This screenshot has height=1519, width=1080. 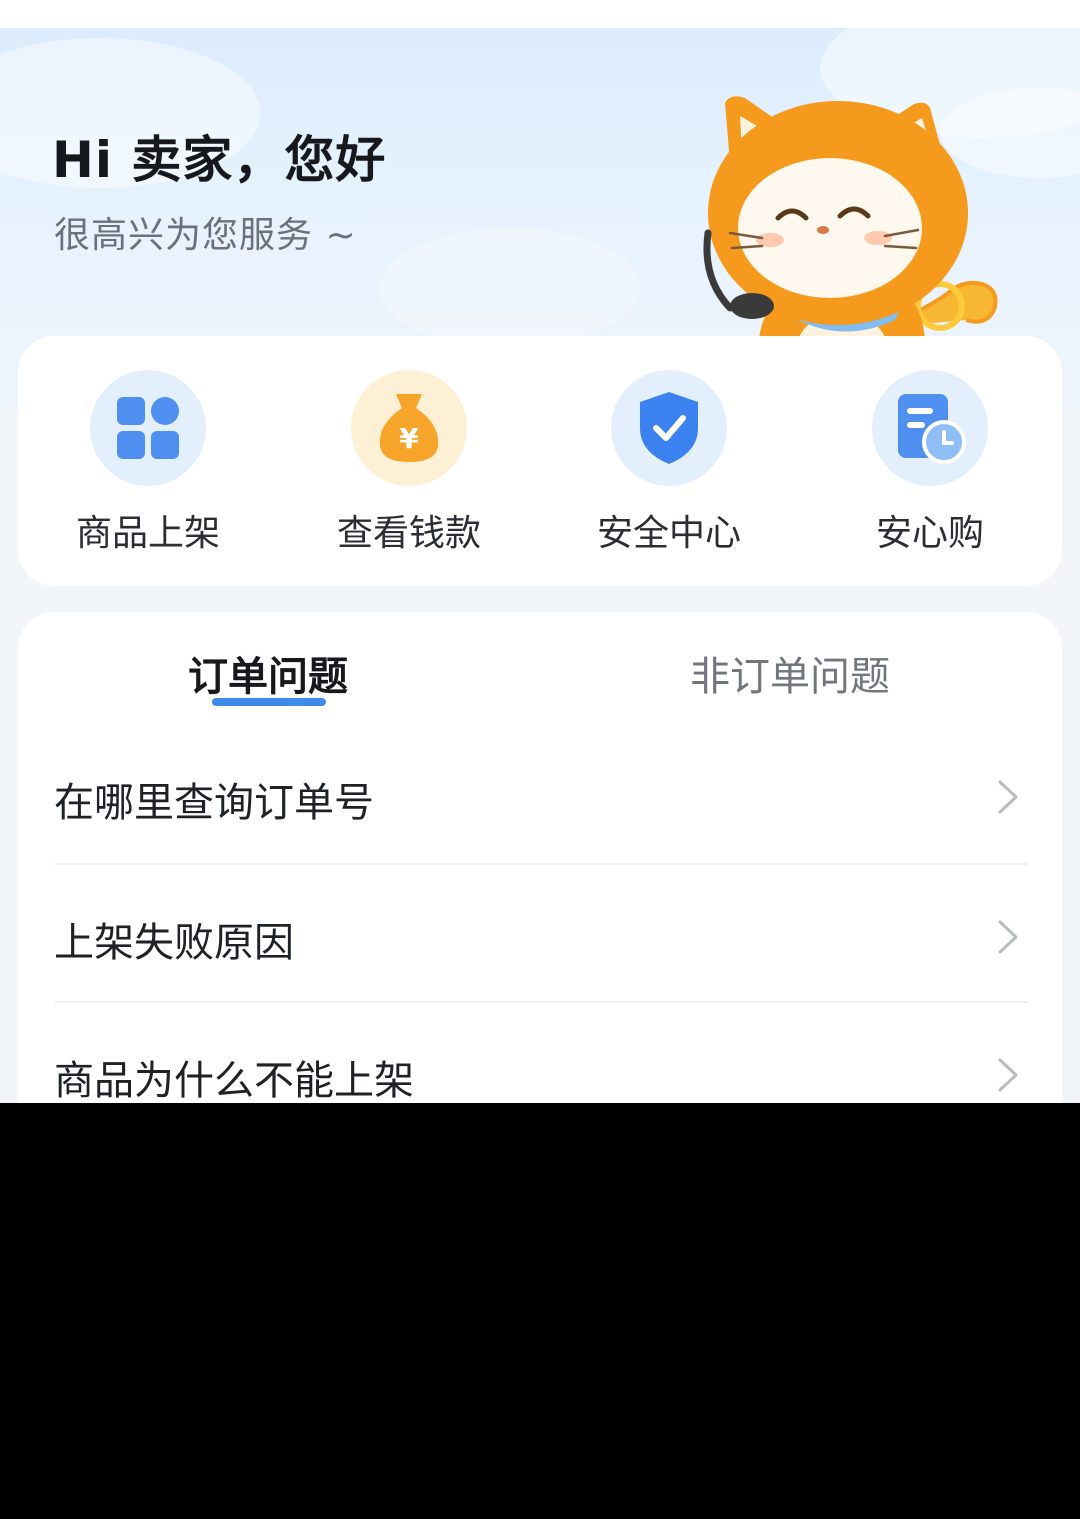 I want to click on tab-order-issues: 订单问题, so click(x=268, y=673).